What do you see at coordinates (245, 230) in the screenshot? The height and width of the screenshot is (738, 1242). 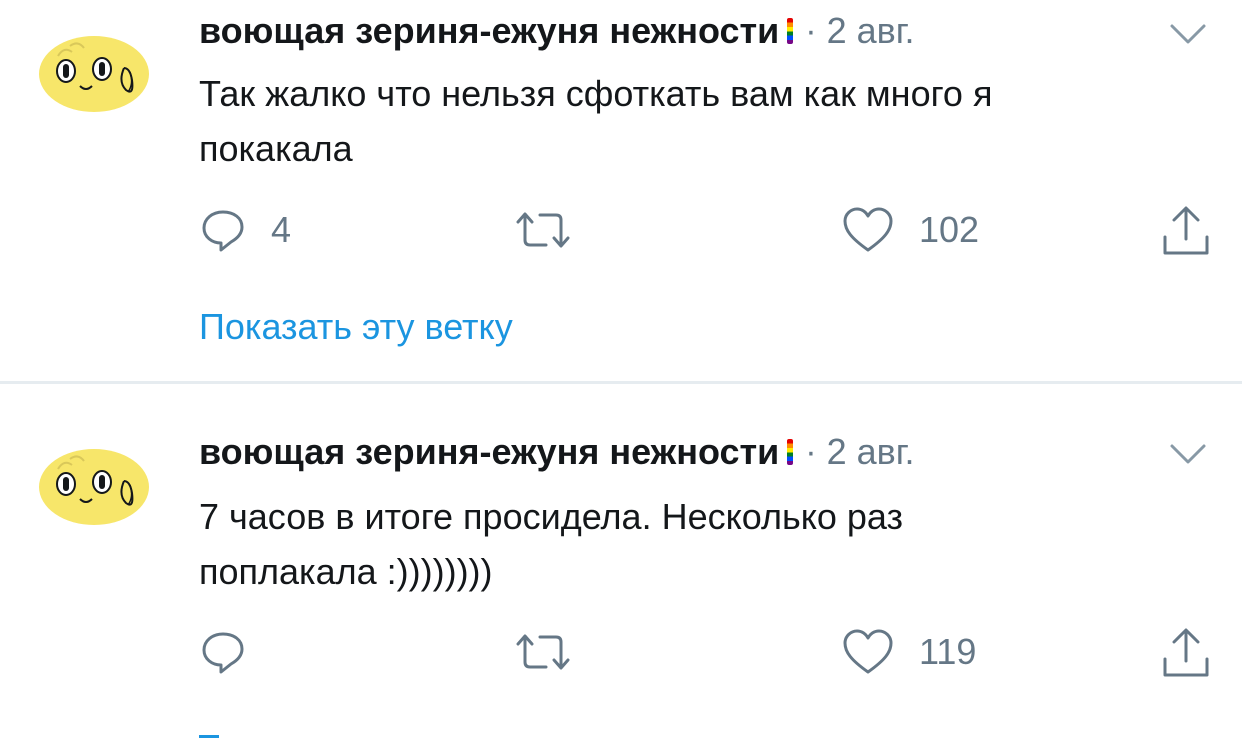 I see `reply-button: 4` at bounding box center [245, 230].